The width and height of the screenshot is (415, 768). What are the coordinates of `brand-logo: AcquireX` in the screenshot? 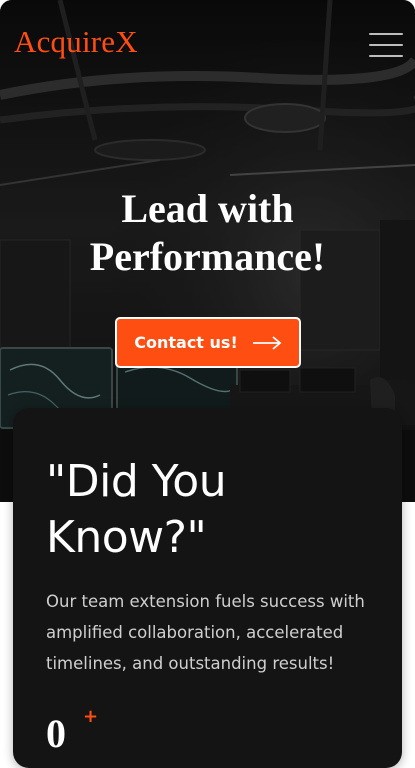 It's located at (76, 42).